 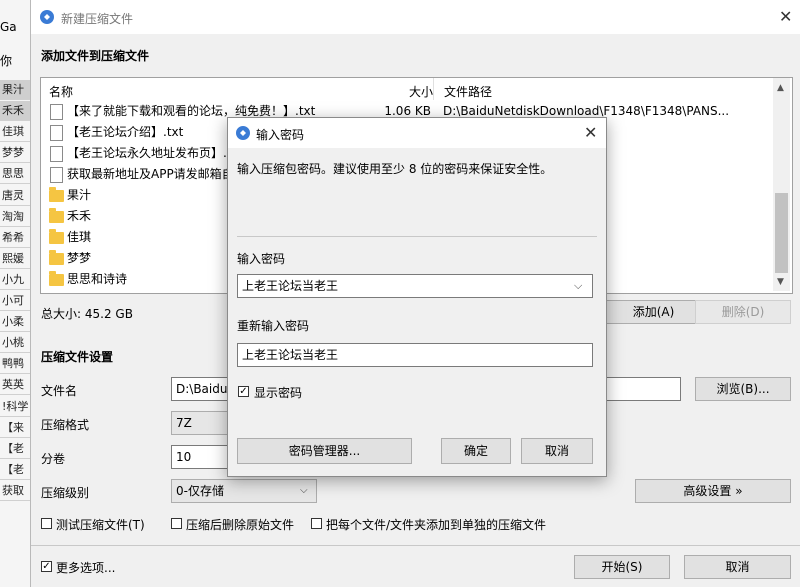 What do you see at coordinates (290, 286) in the screenshot?
I see `password-input-value: 上老王论坛当老王` at bounding box center [290, 286].